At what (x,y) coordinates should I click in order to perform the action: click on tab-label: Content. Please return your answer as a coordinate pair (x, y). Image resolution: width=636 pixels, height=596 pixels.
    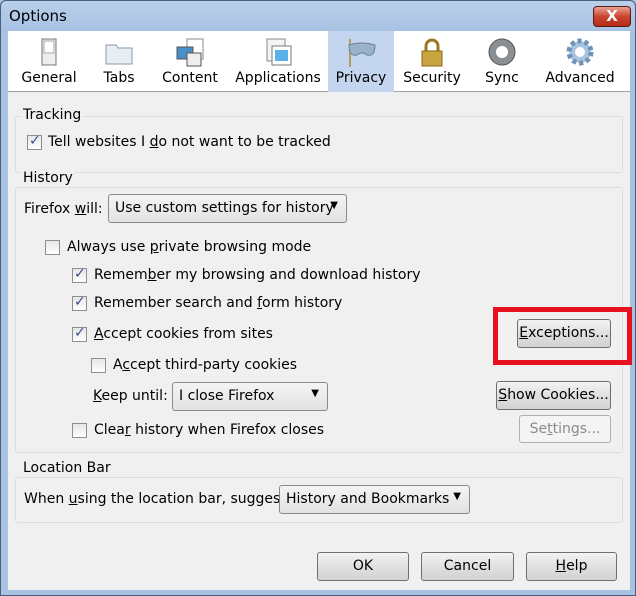
    Looking at the image, I should click on (190, 78).